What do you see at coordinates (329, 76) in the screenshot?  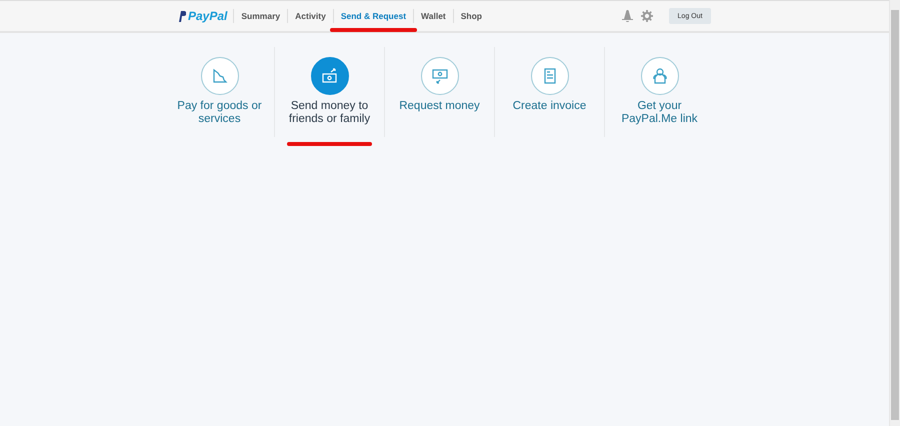 I see `money-send-icon` at bounding box center [329, 76].